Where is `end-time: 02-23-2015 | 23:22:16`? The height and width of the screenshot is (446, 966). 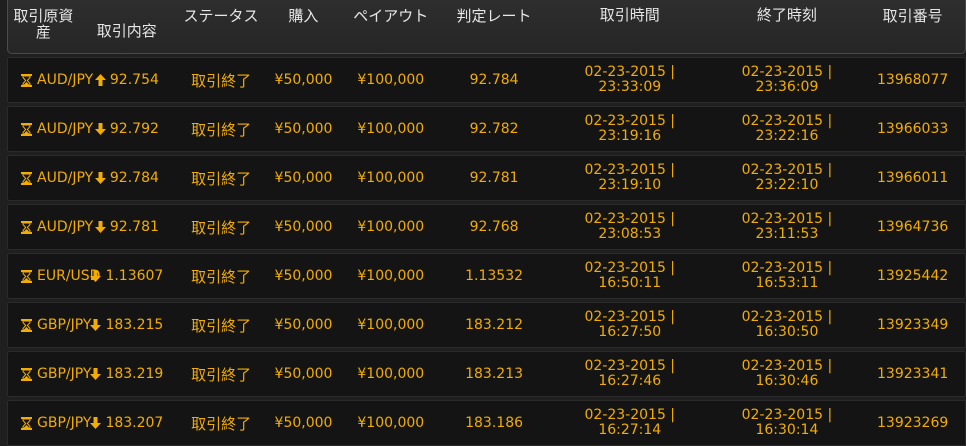
end-time: 02-23-2015 | 23:22:16 is located at coordinates (787, 129).